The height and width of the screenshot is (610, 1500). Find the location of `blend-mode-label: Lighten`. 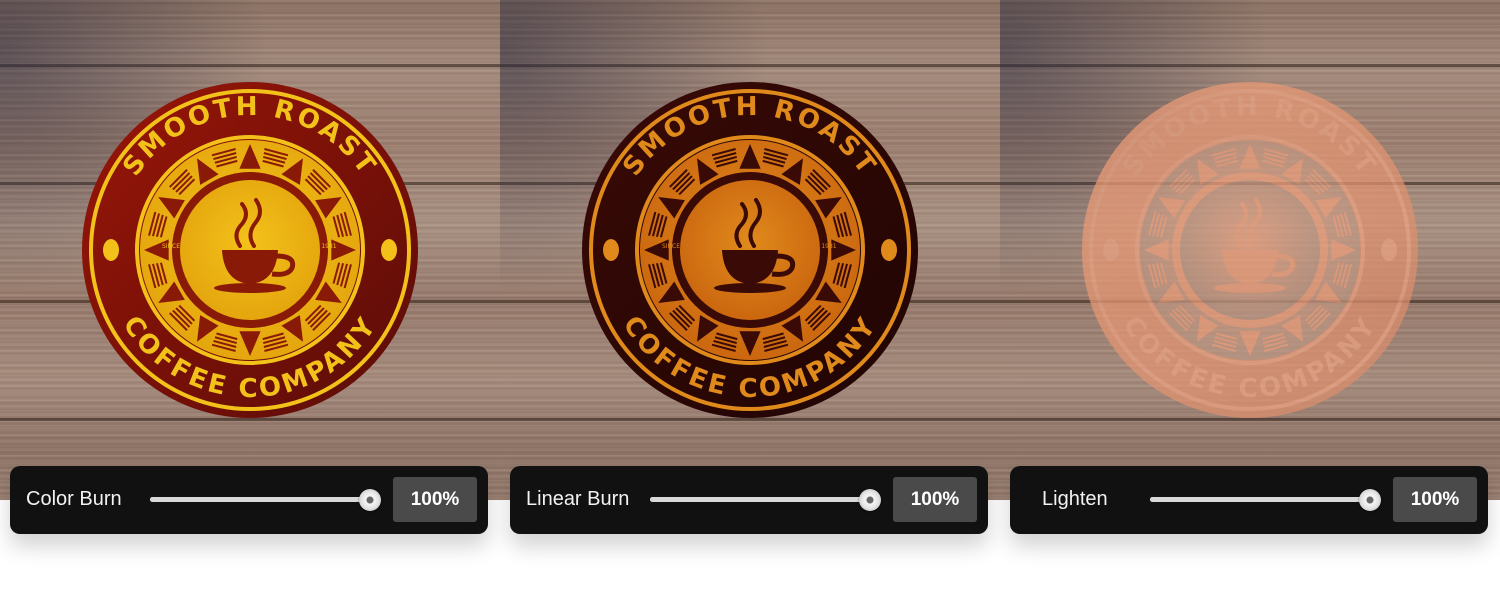

blend-mode-label: Lighten is located at coordinates (1075, 499).